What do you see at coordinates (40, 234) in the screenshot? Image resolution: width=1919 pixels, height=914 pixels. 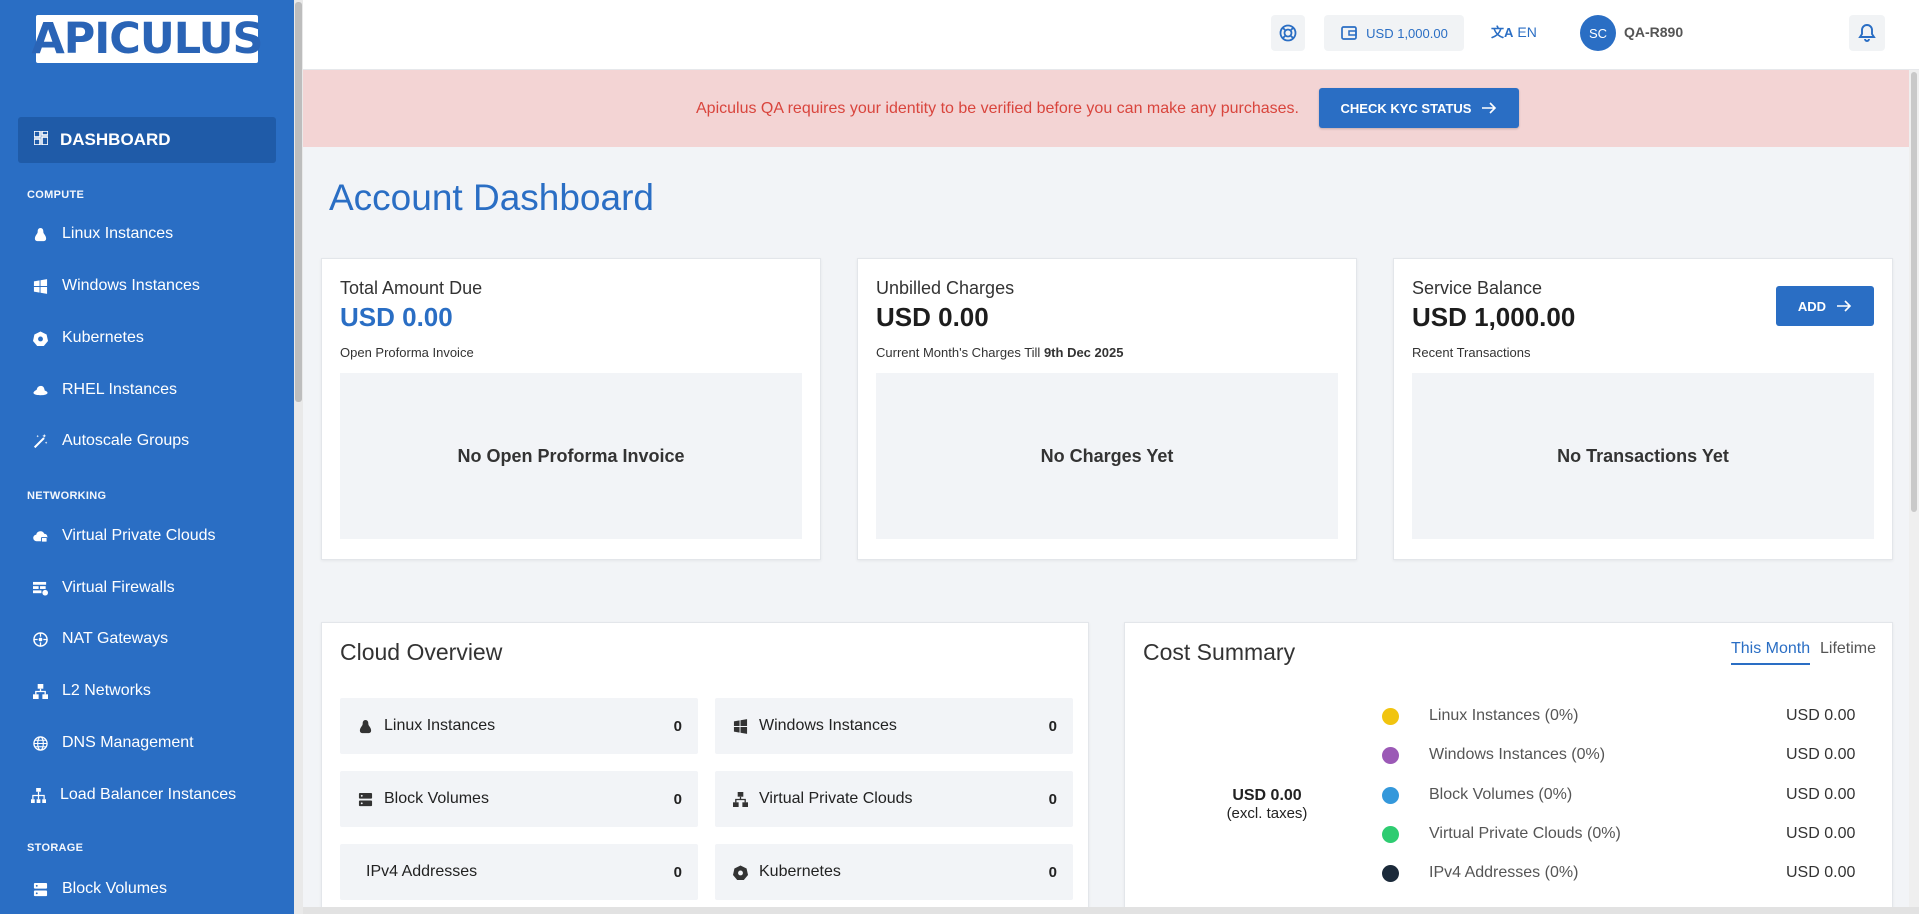 I see `linux-icon` at bounding box center [40, 234].